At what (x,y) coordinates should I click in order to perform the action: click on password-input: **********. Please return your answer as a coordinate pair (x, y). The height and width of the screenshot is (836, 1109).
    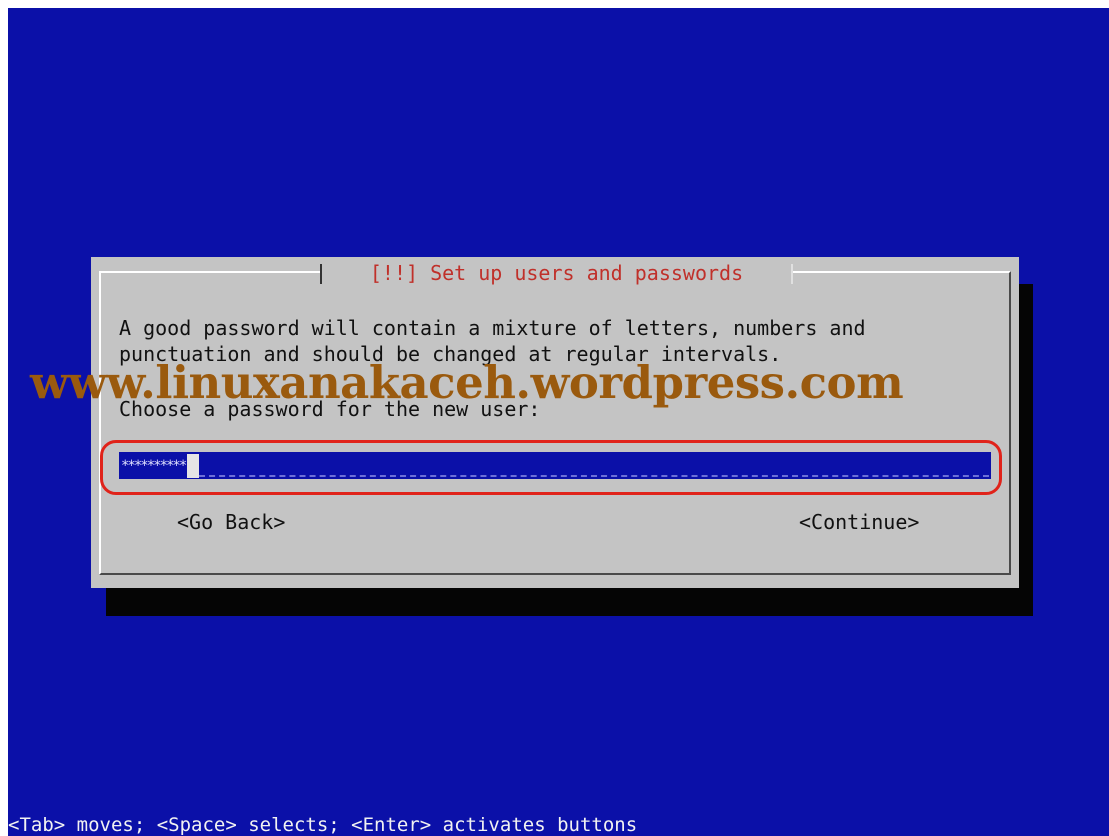
    Looking at the image, I should click on (555, 465).